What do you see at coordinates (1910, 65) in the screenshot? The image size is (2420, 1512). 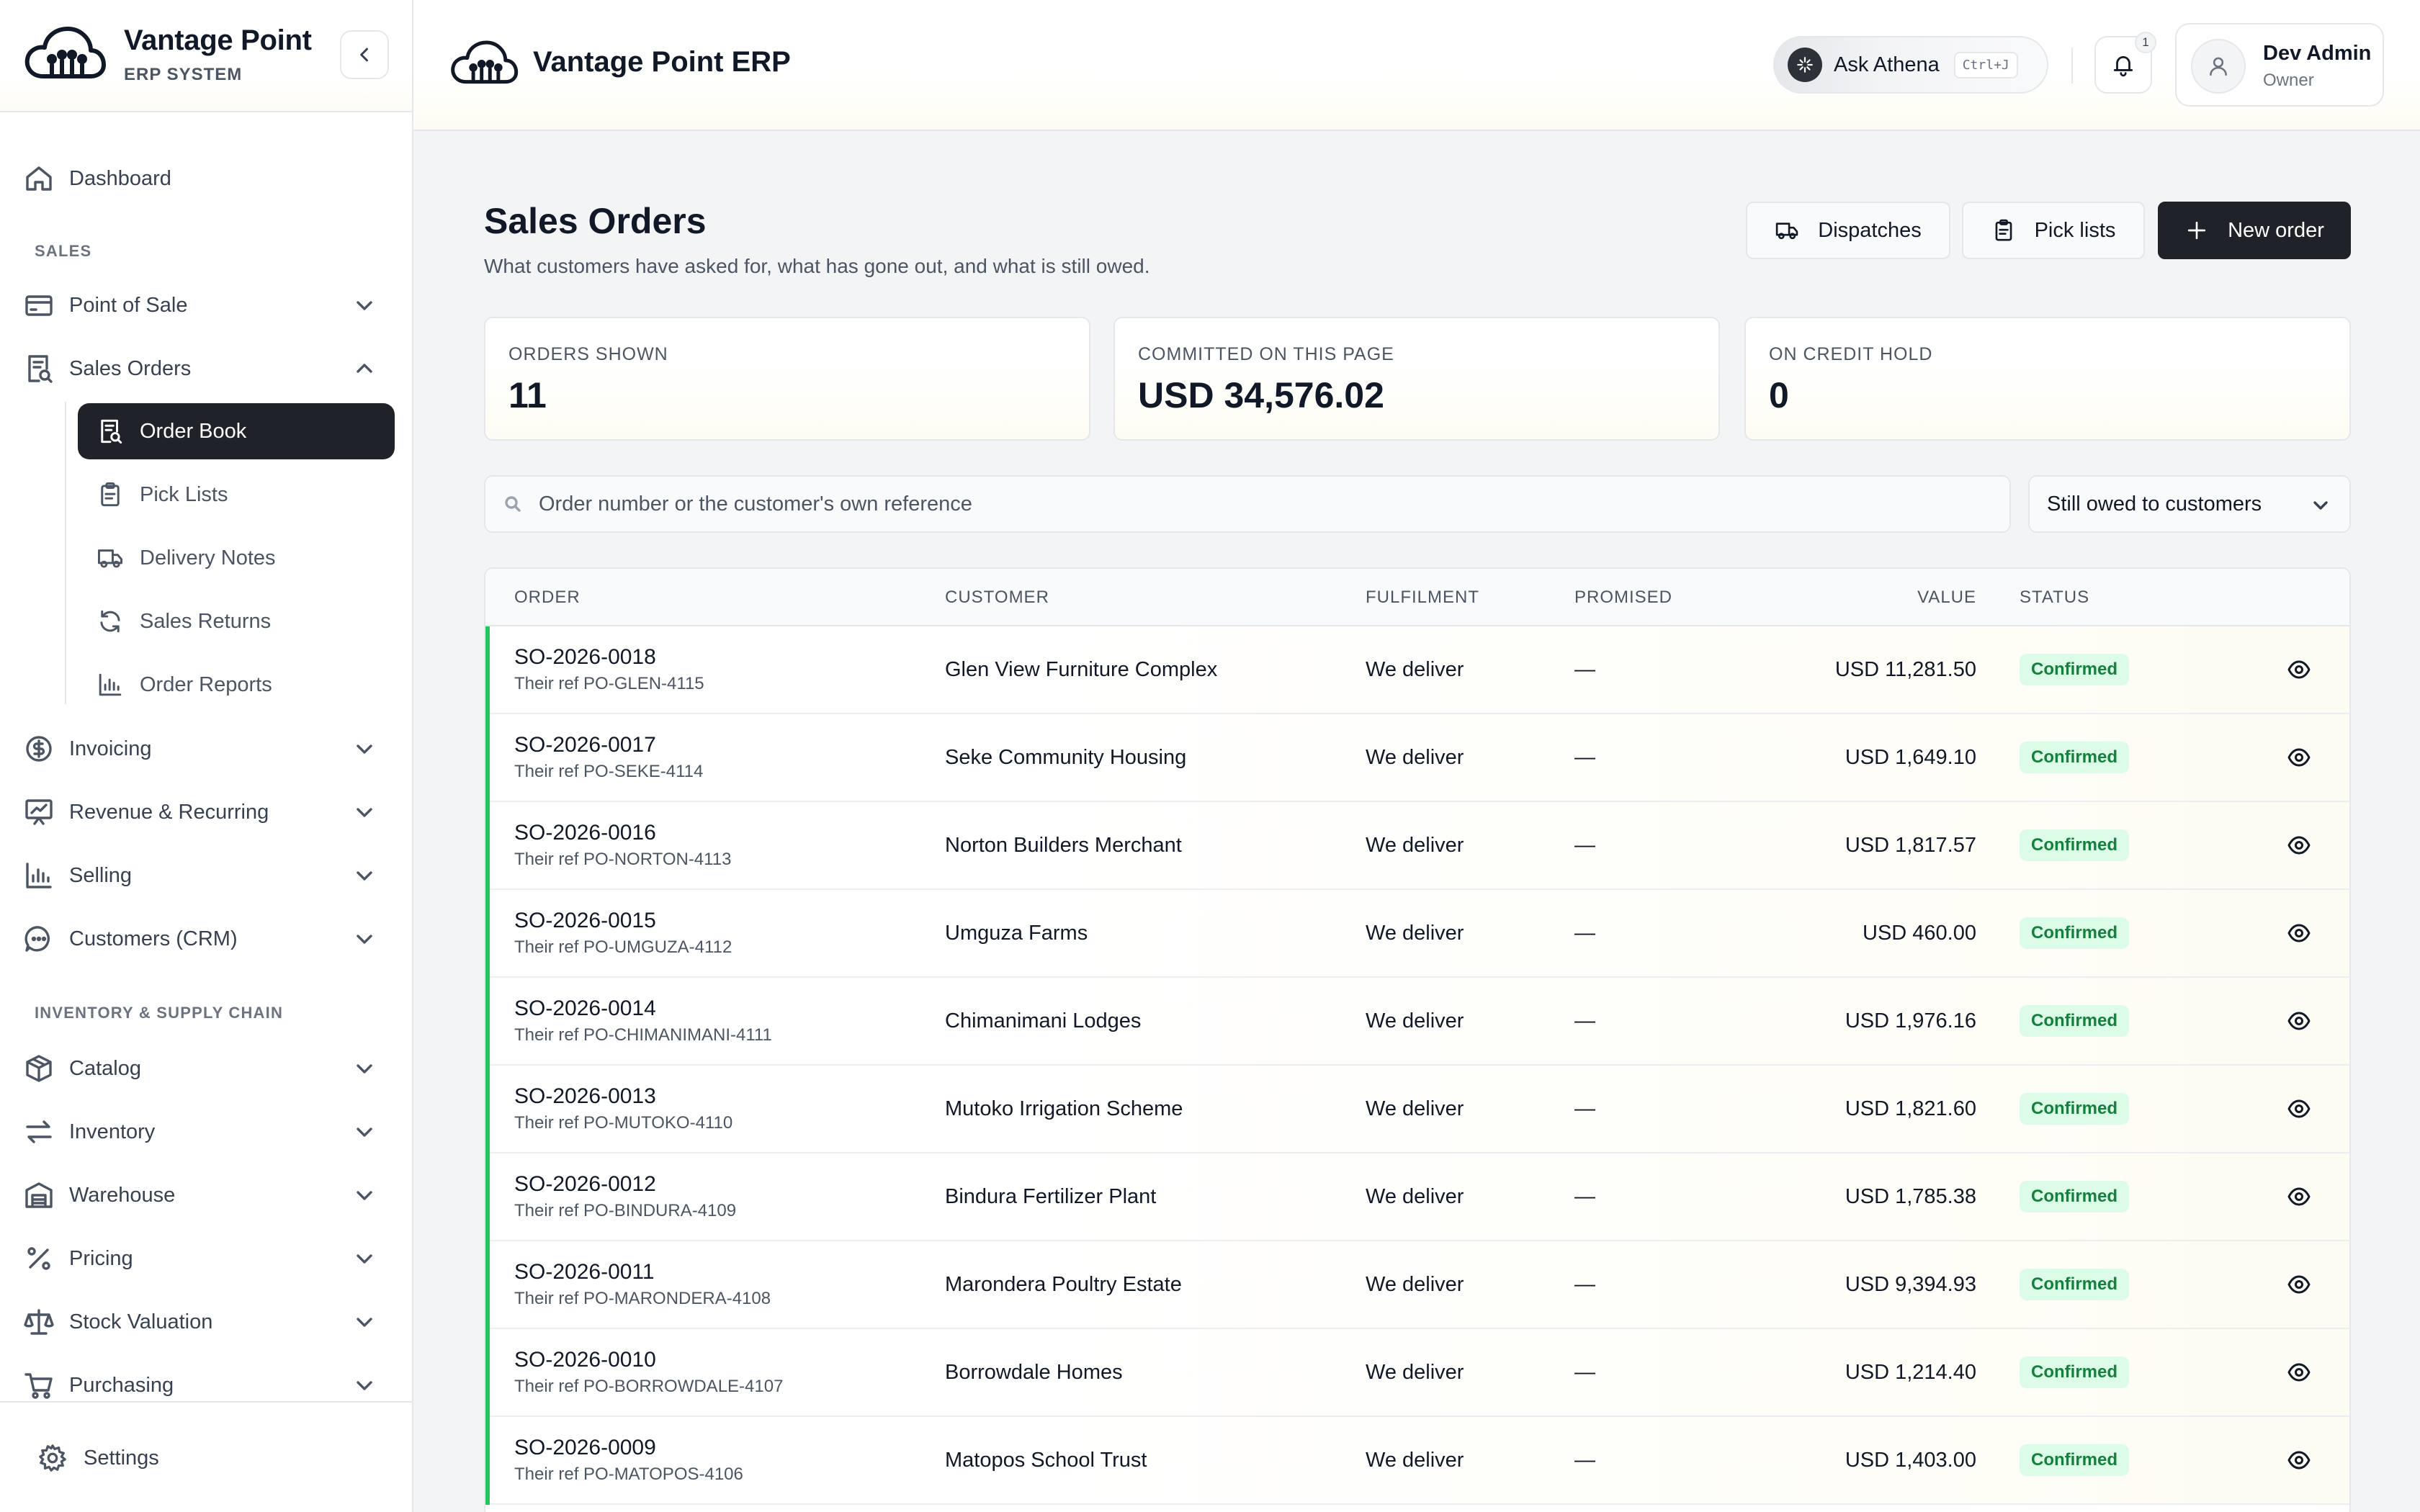 I see `ask-athena-button: Ask Athena Ctrl+J` at bounding box center [1910, 65].